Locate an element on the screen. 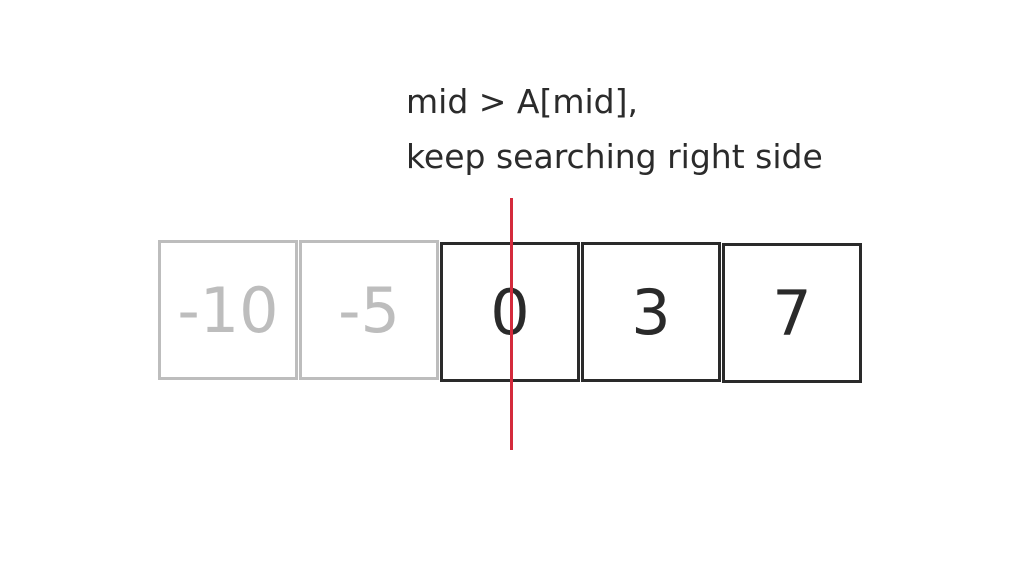  explanation-caption: mid > A[mid], keep searching right side is located at coordinates (614, 129).